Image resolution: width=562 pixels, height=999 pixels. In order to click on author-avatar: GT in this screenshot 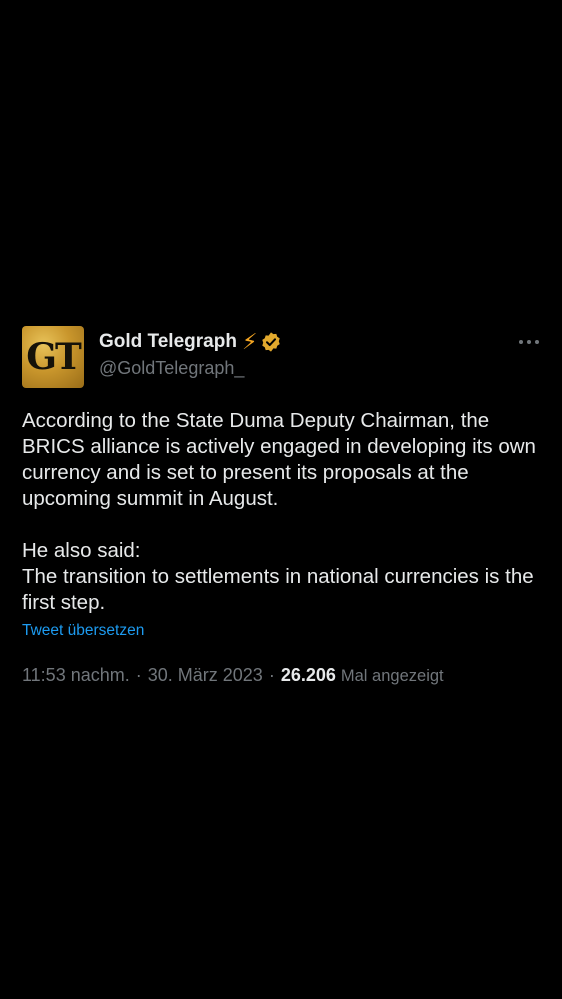, I will do `click(53, 357)`.